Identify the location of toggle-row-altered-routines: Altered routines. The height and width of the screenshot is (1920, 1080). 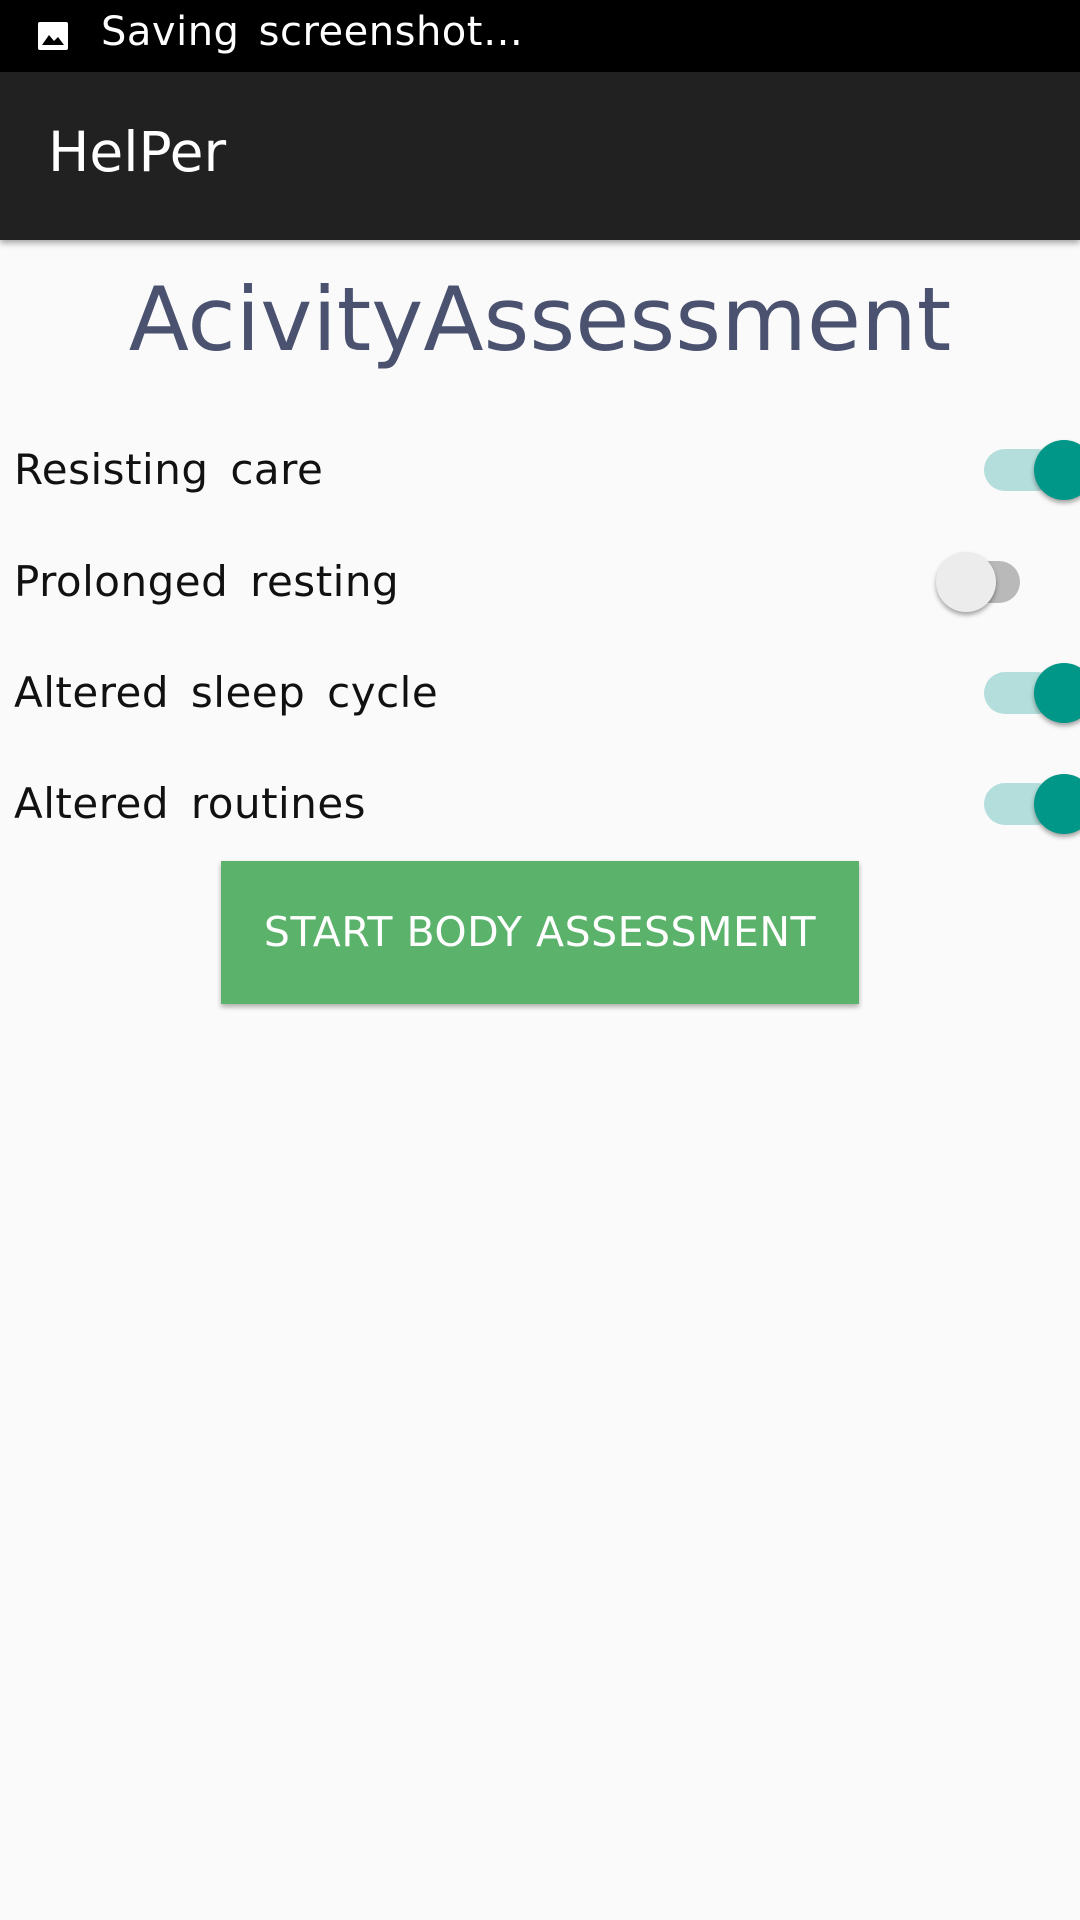
(540, 804).